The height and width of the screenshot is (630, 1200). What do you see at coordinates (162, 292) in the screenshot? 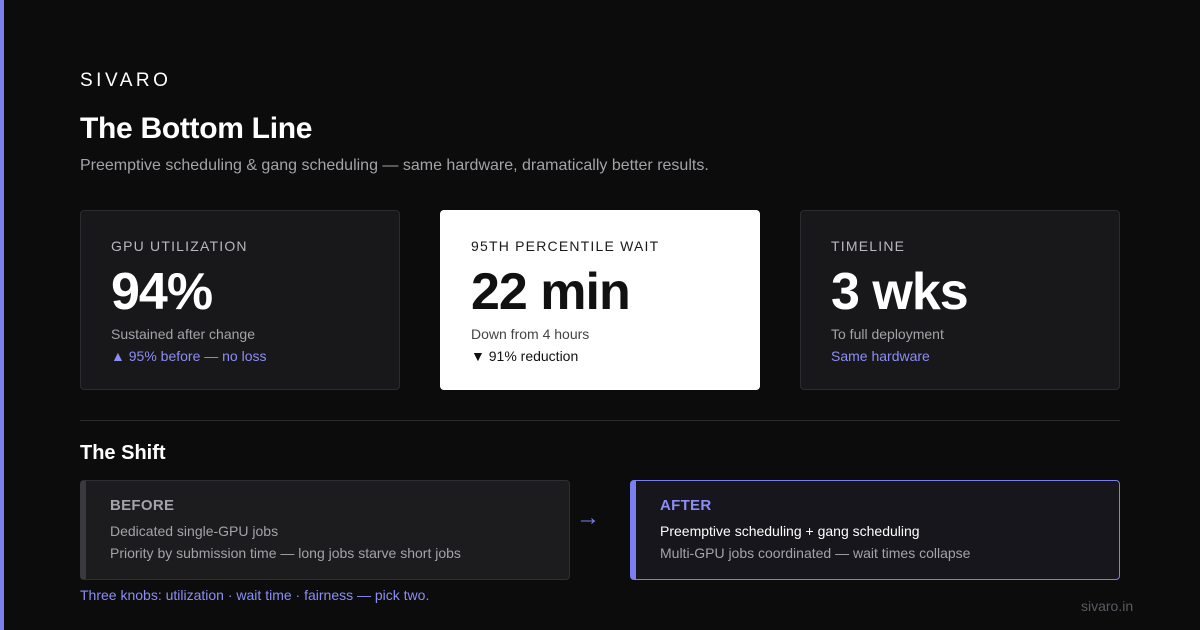
I see `metric-value: 94%` at bounding box center [162, 292].